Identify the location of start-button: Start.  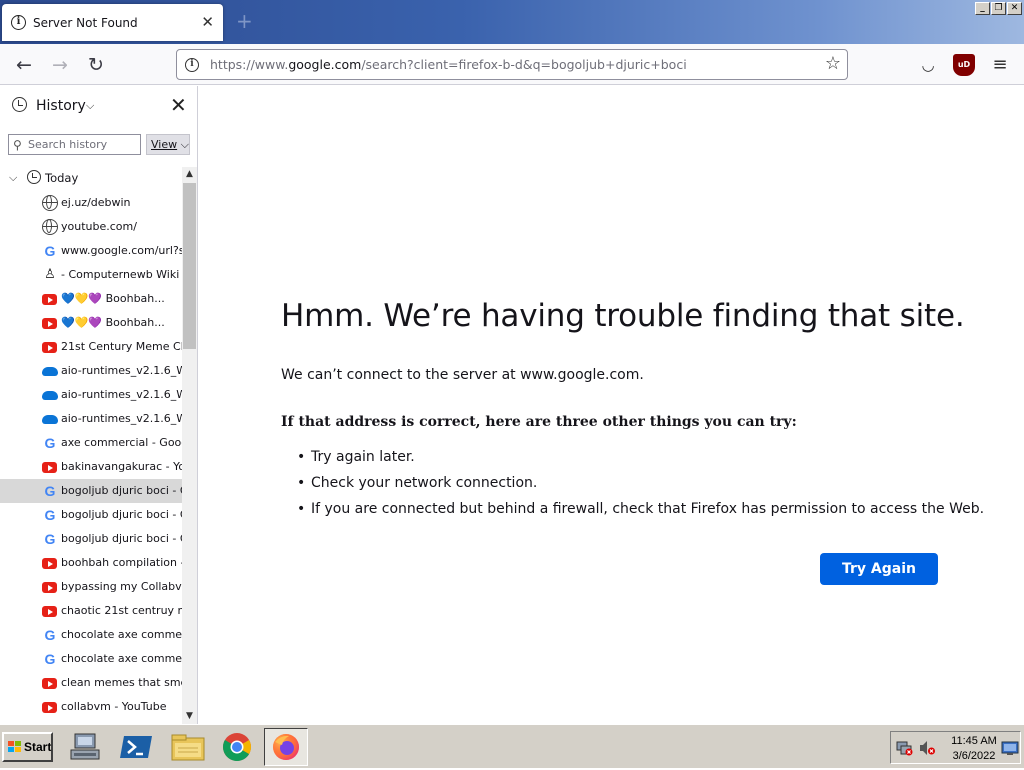
(27, 747).